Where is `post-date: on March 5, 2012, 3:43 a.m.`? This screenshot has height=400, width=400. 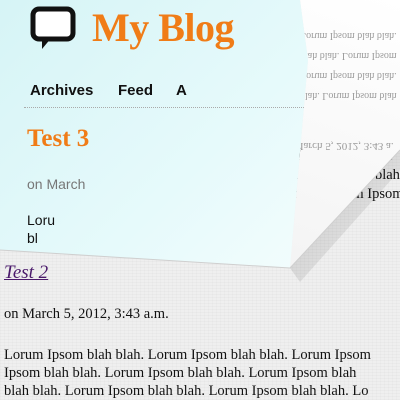 post-date: on March 5, 2012, 3:43 a.m. is located at coordinates (86, 314).